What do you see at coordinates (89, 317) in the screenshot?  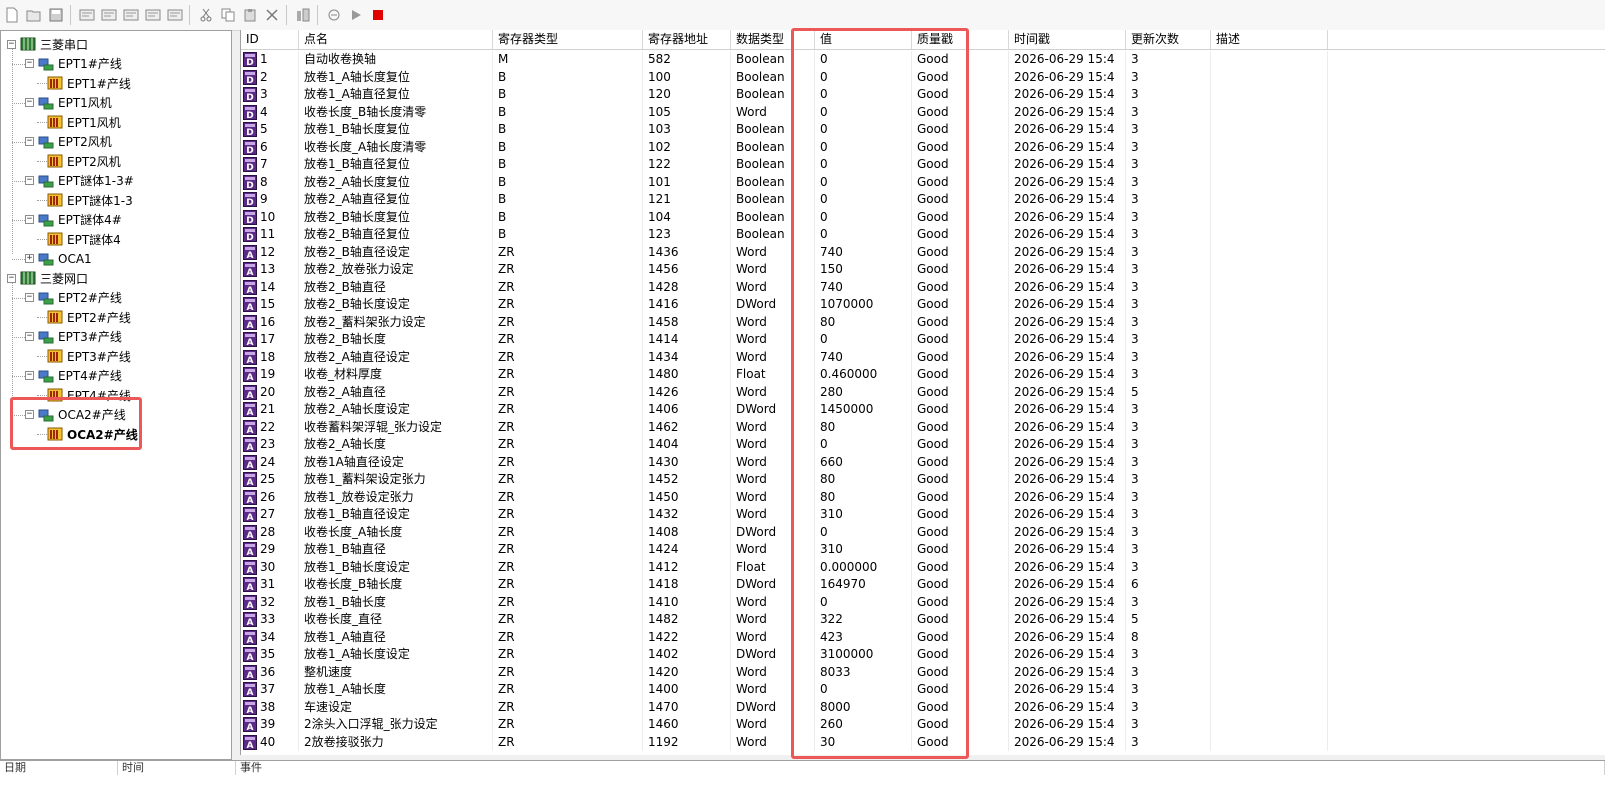 I see `tree-node-group: EPT2#产线` at bounding box center [89, 317].